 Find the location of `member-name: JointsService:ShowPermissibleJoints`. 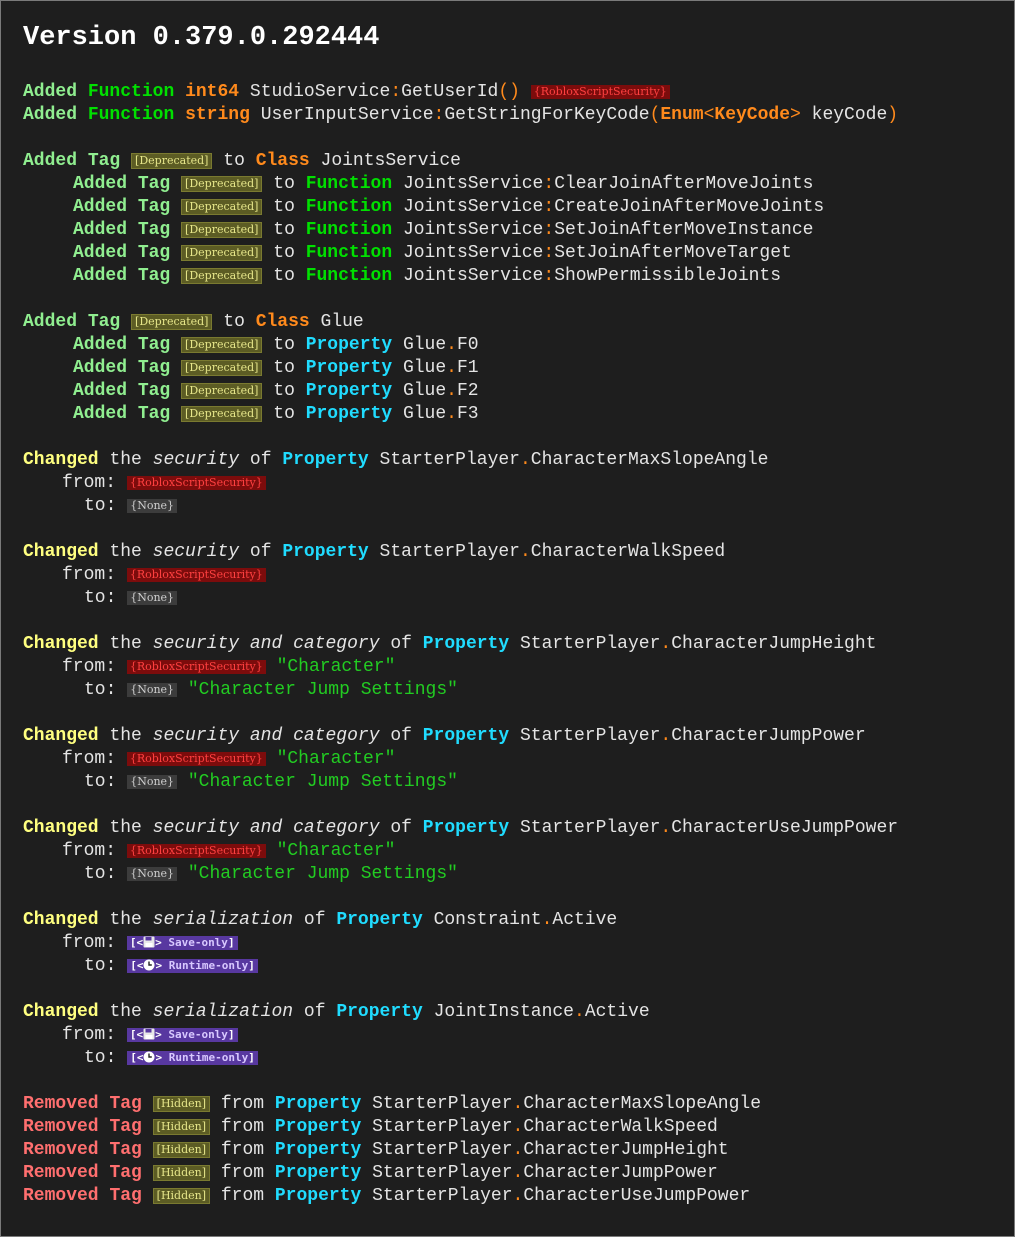

member-name: JointsService:ShowPermissibleJoints is located at coordinates (592, 276).